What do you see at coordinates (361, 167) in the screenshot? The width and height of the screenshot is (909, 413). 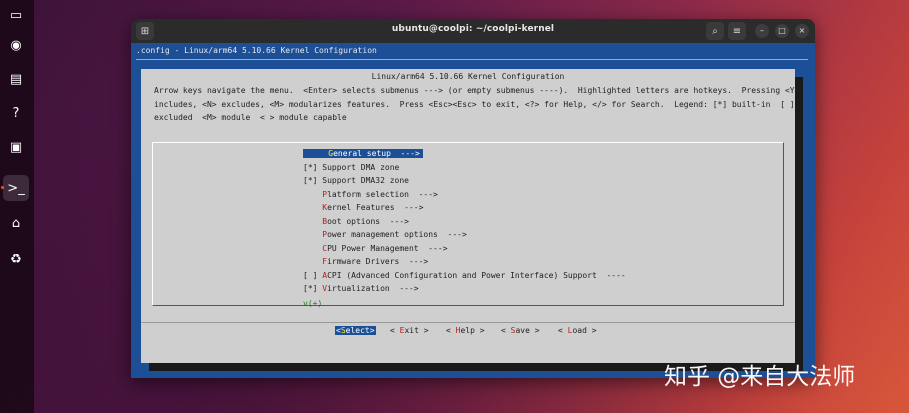 I see `menu-item-label: Support DMA zone` at bounding box center [361, 167].